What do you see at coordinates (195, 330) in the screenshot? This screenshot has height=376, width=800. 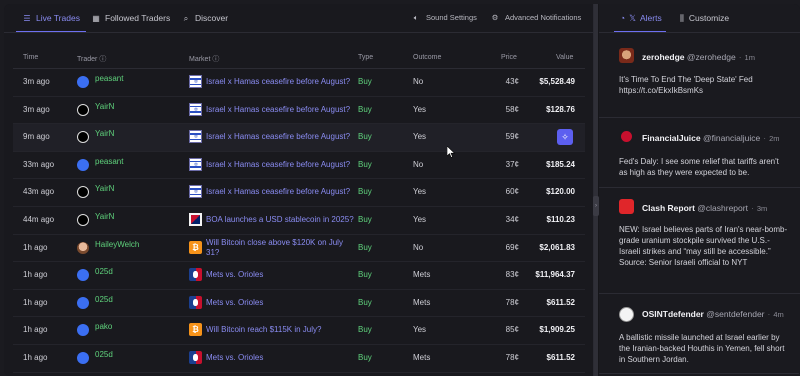 I see `bitcoin-icon: ₿` at bounding box center [195, 330].